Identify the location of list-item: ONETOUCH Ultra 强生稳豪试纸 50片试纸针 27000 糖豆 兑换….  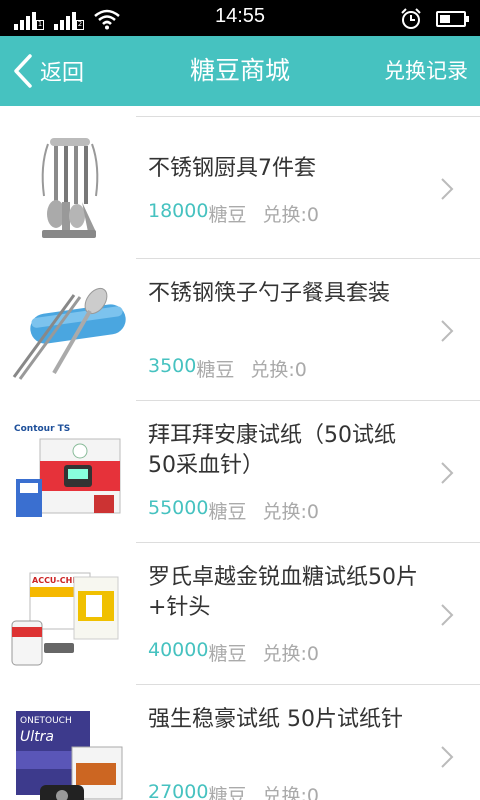
(240, 742).